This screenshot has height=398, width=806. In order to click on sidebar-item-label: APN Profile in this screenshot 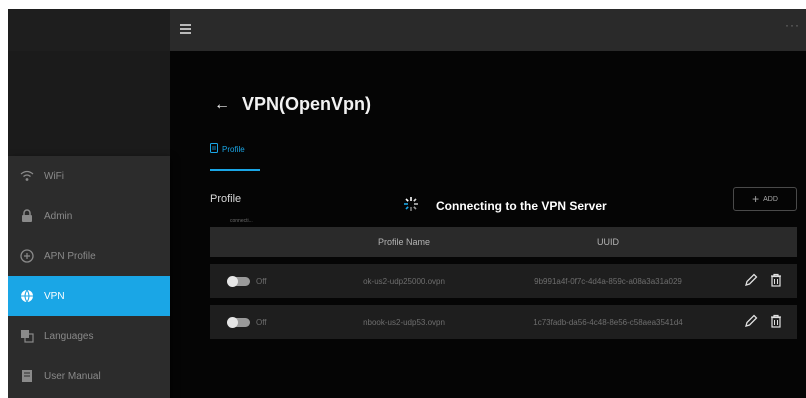, I will do `click(70, 256)`.